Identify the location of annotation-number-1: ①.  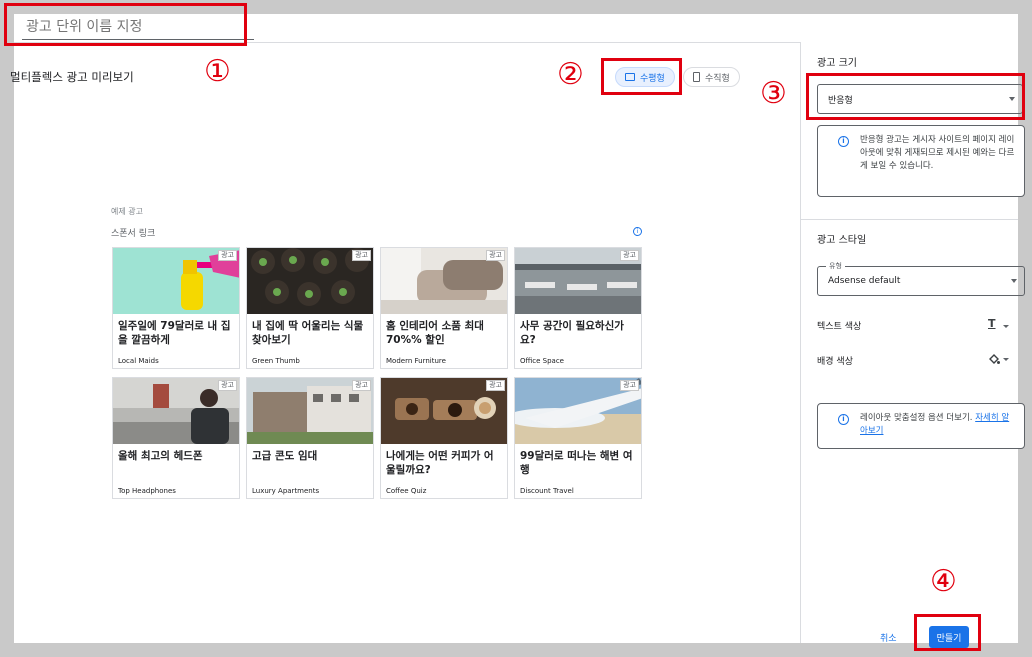
(217, 71).